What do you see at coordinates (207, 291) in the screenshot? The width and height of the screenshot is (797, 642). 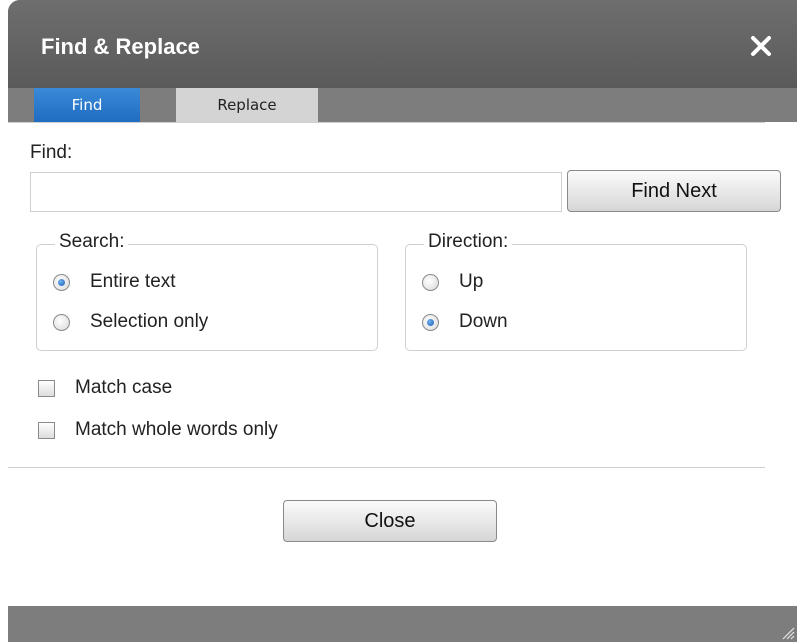 I see `search-group: Search: Entire text Selection only` at bounding box center [207, 291].